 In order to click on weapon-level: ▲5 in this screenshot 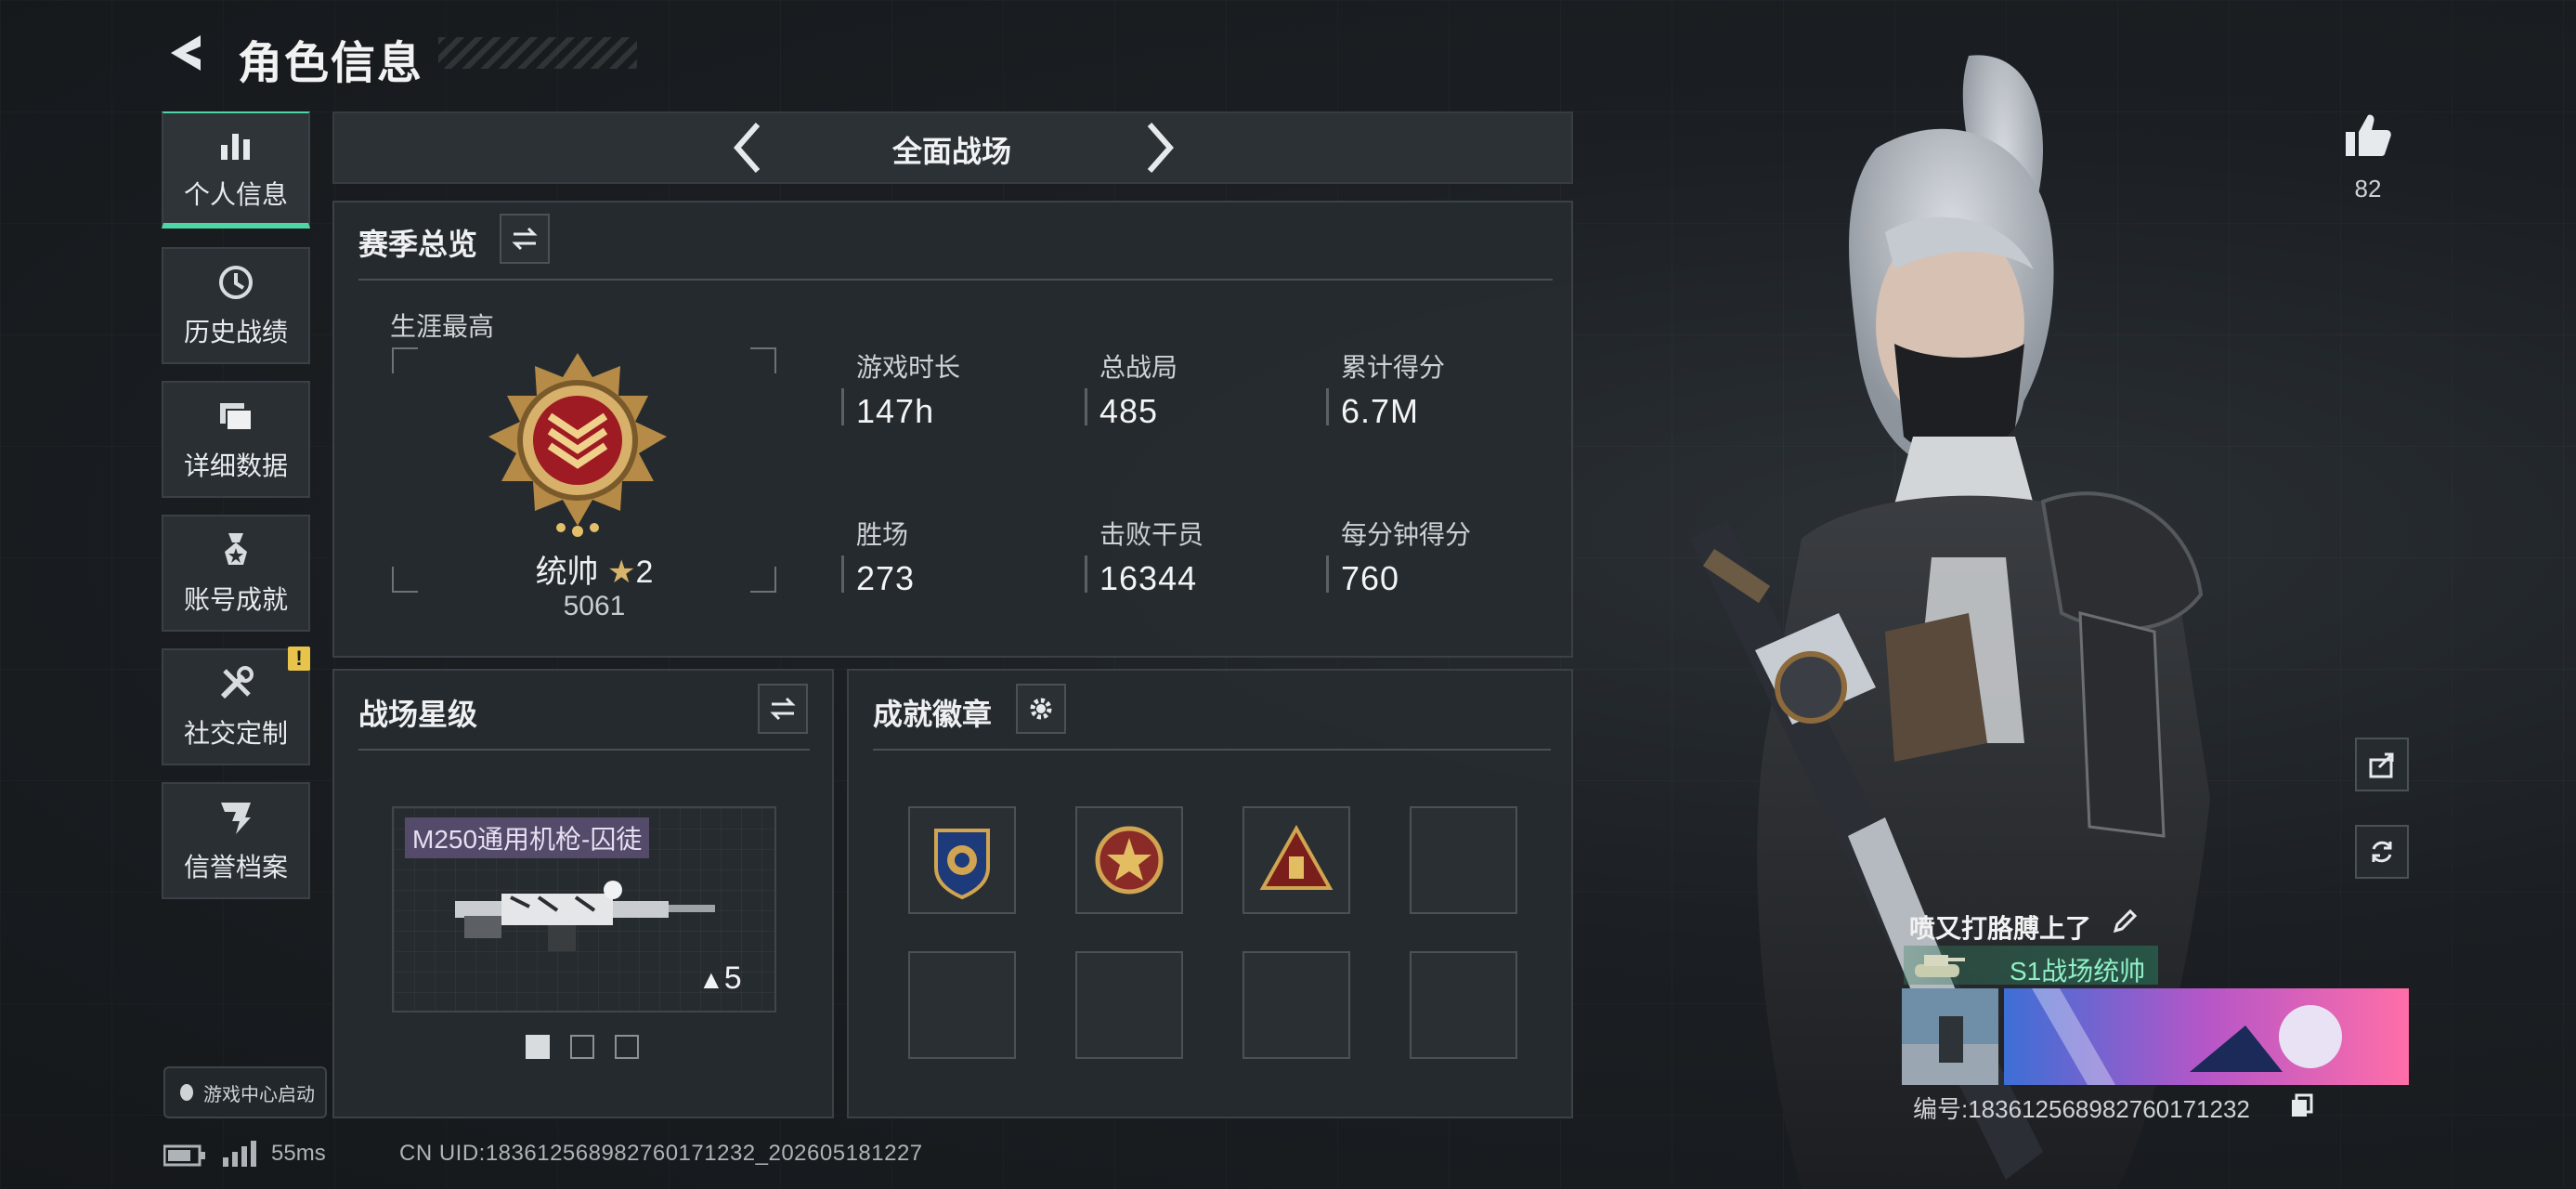, I will do `click(720, 979)`.